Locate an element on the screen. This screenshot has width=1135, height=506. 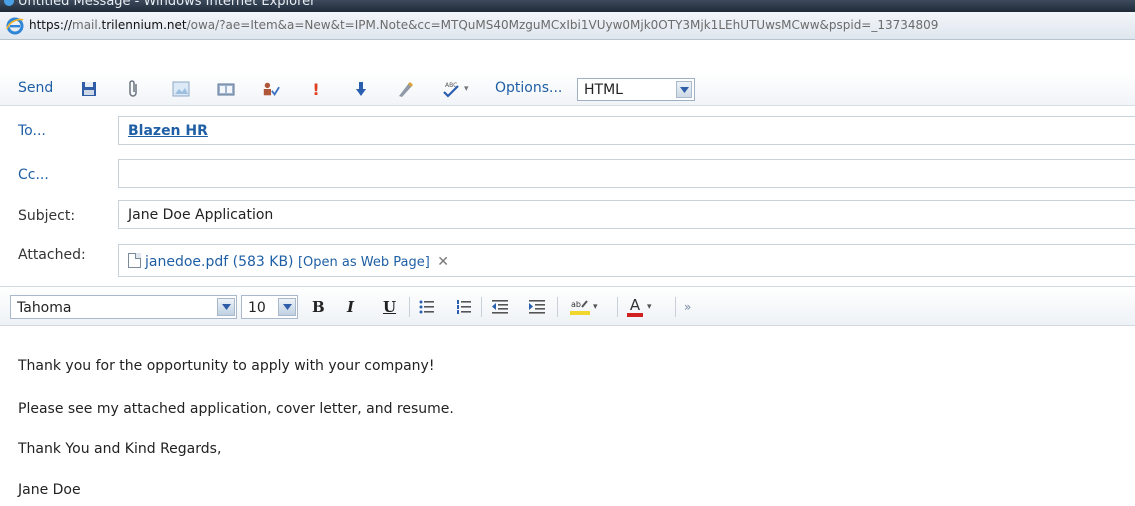
spelling-check-icon: ABC ▾ is located at coordinates (461, 89).